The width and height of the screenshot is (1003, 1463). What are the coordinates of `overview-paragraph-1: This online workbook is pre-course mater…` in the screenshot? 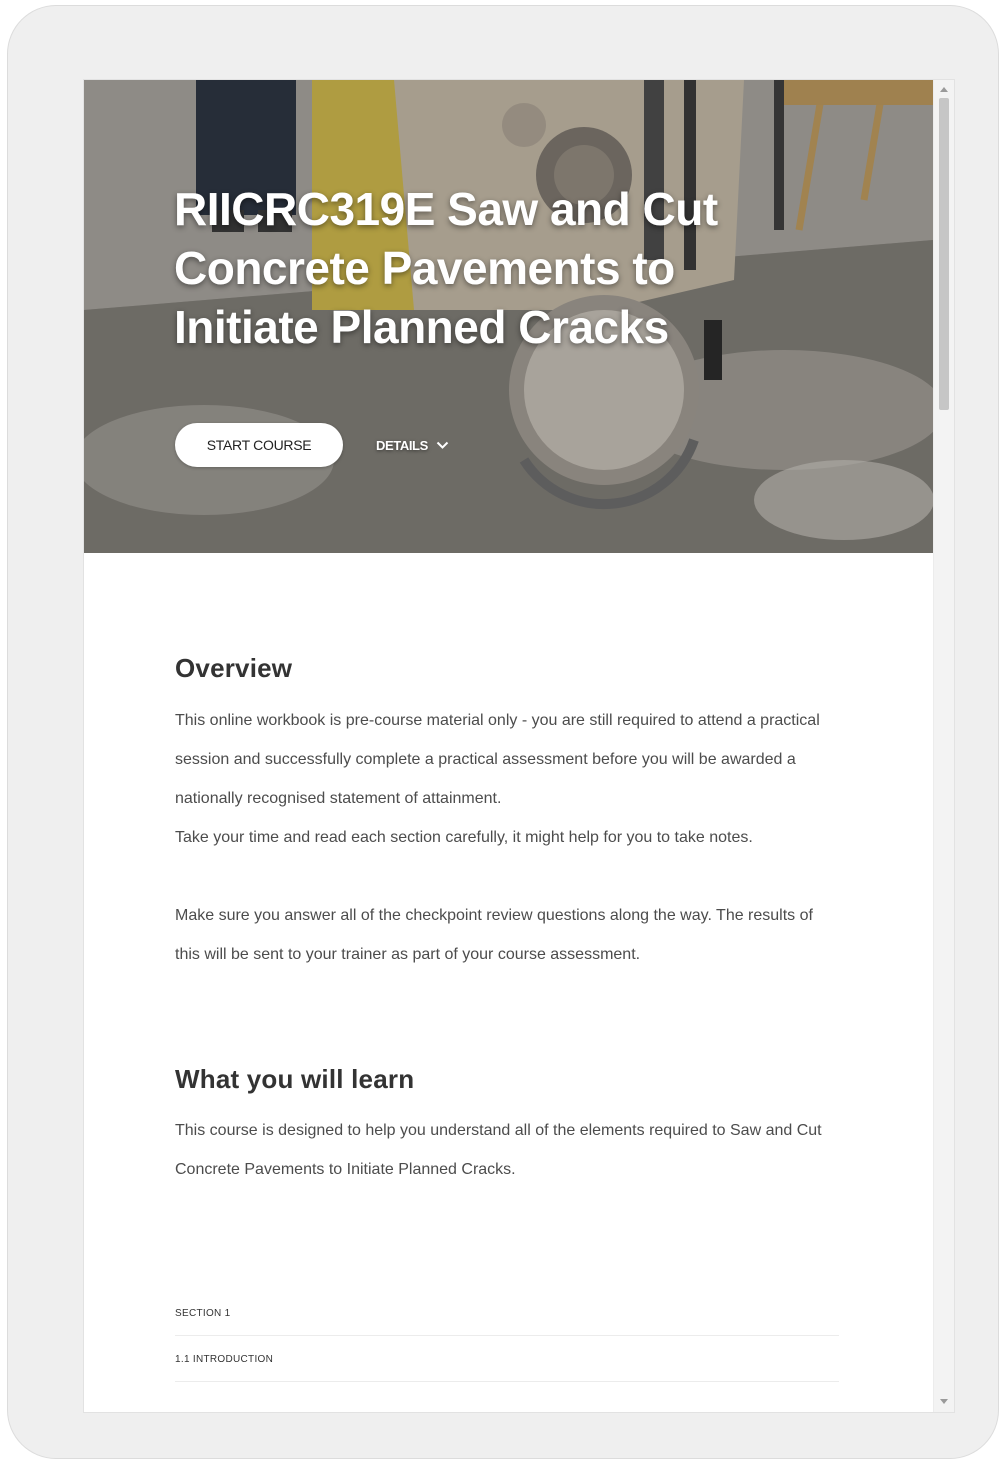 It's located at (497, 759).